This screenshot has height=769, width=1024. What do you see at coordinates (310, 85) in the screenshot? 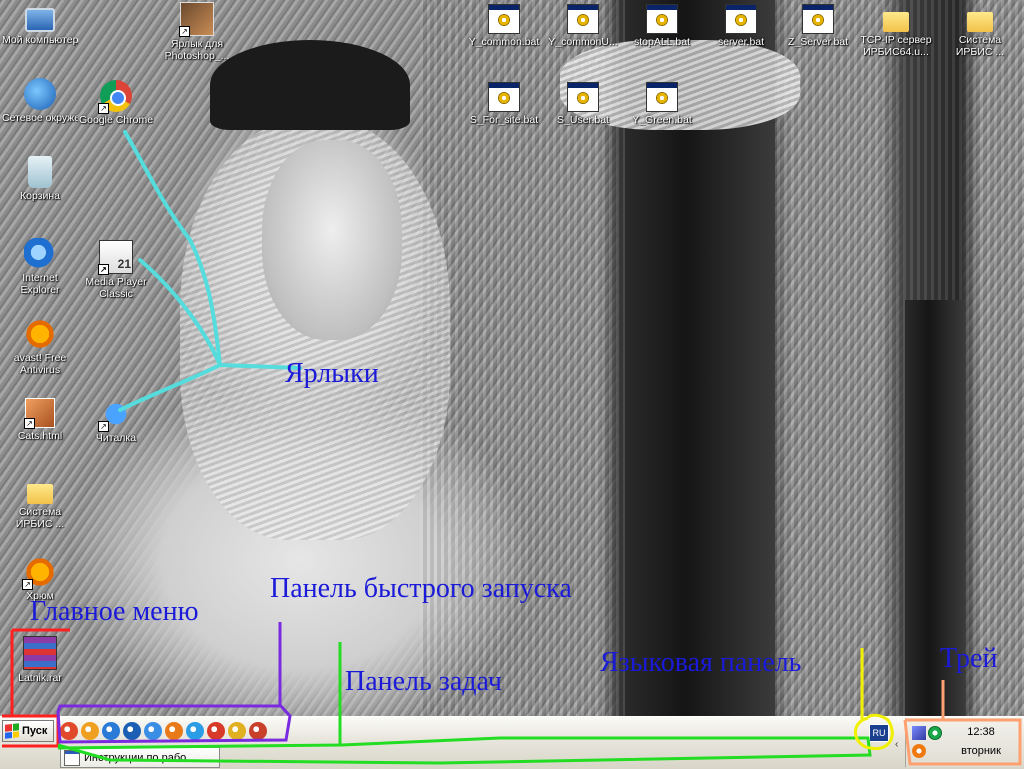
I see `wallpaper-hood-shadow` at bounding box center [310, 85].